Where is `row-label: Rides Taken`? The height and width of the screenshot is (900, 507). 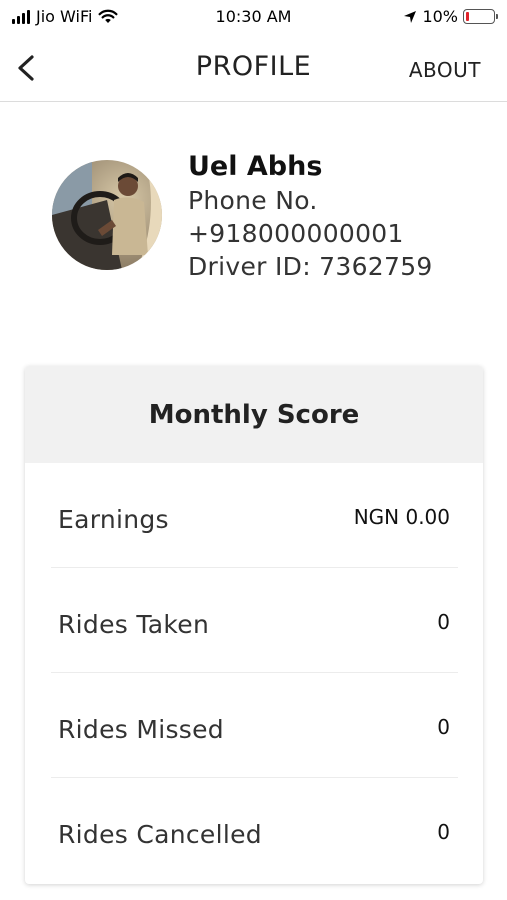 row-label: Rides Taken is located at coordinates (134, 624).